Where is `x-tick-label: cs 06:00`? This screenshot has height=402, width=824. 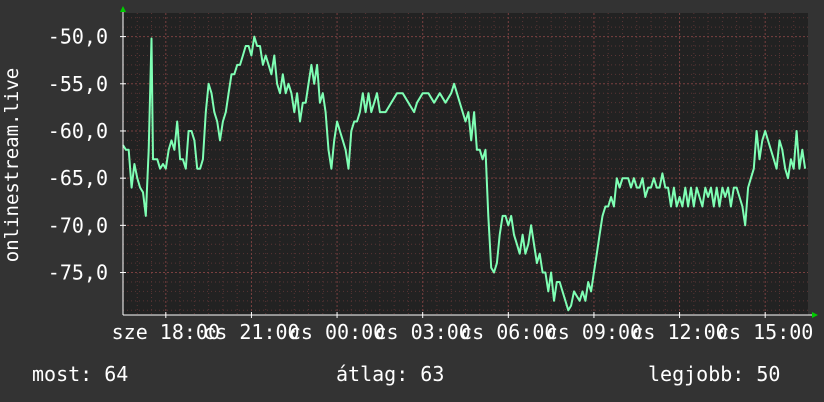 x-tick-label: cs 06:00 is located at coordinates (508, 332).